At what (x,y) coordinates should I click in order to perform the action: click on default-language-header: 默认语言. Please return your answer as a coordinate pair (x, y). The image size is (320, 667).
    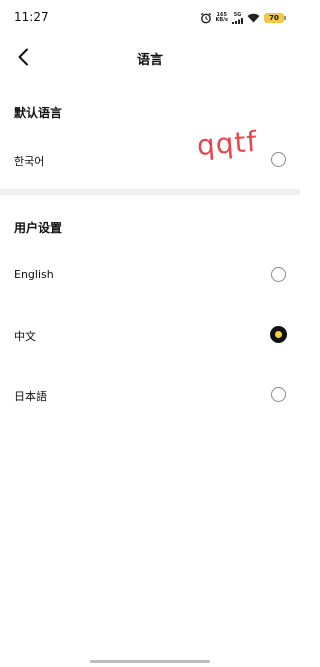
    Looking at the image, I should click on (38, 113).